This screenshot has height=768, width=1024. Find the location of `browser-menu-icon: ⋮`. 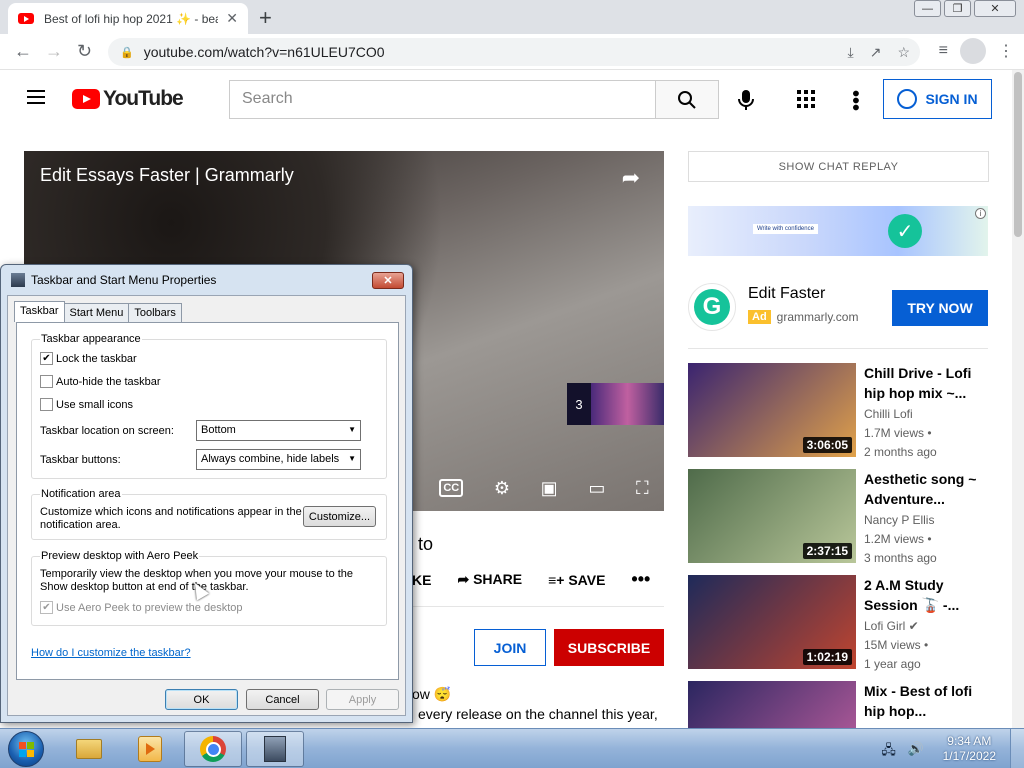

browser-menu-icon: ⋮ is located at coordinates (1006, 51).